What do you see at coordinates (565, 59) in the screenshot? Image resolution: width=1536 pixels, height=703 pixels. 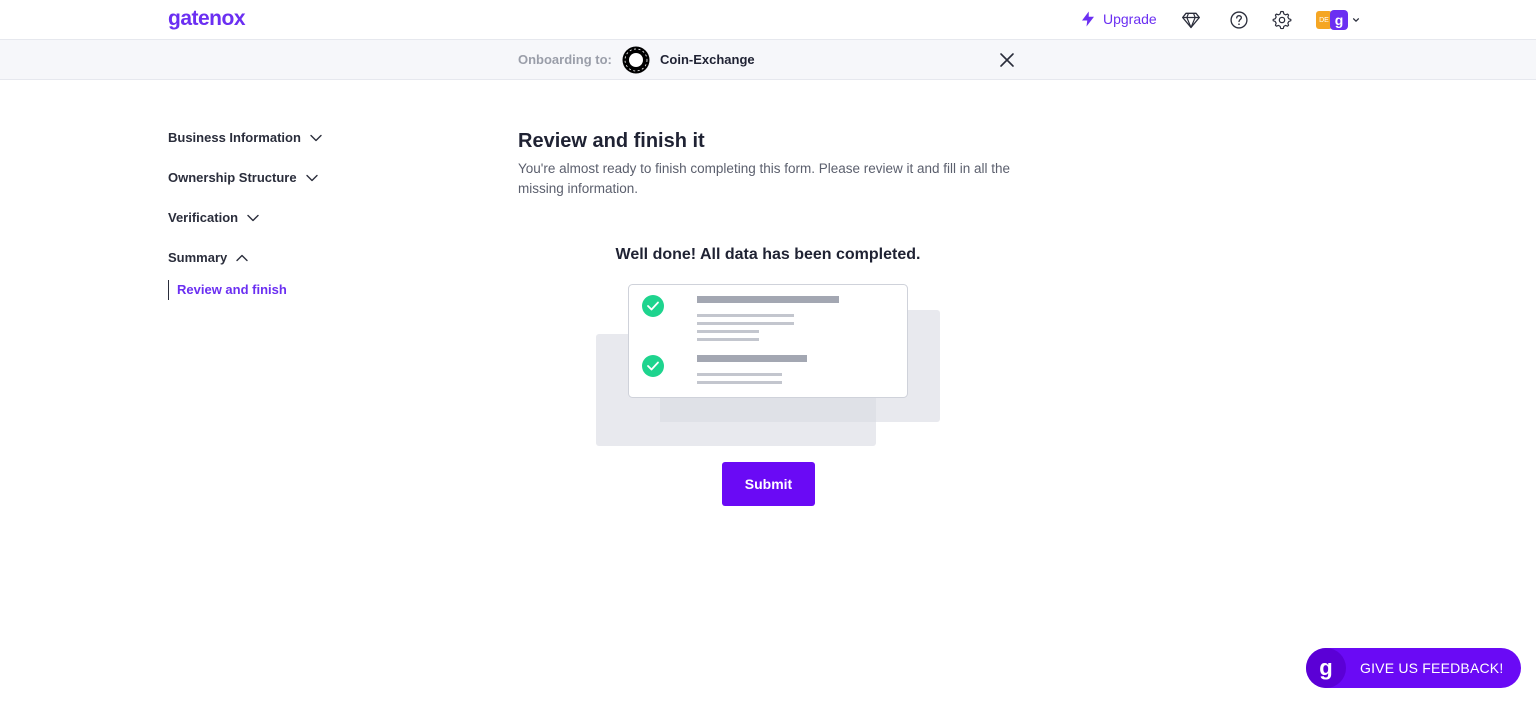 I see `onboarding-label: Onboarding to:` at bounding box center [565, 59].